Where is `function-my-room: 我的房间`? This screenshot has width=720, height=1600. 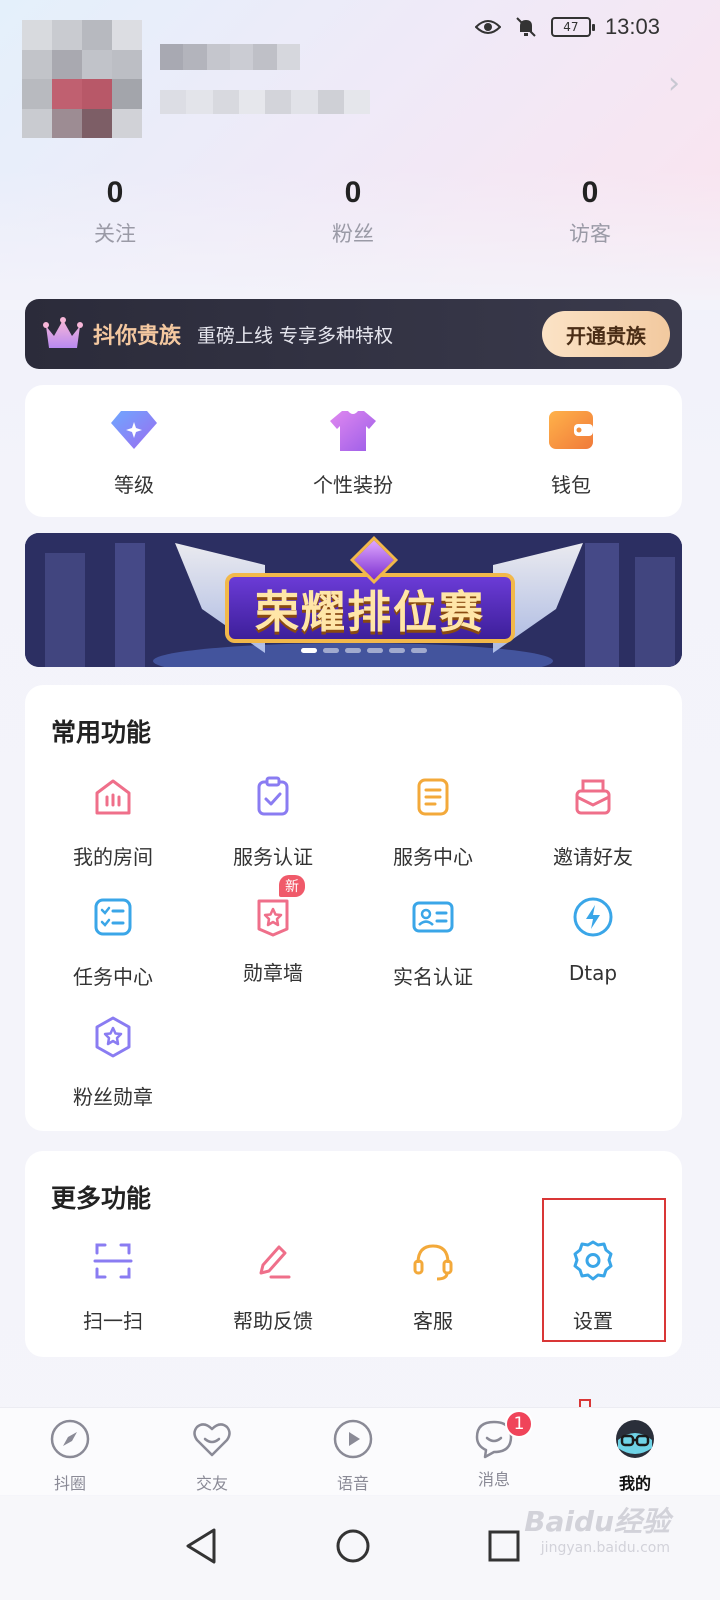
function-my-room: 我的房间 is located at coordinates (113, 822).